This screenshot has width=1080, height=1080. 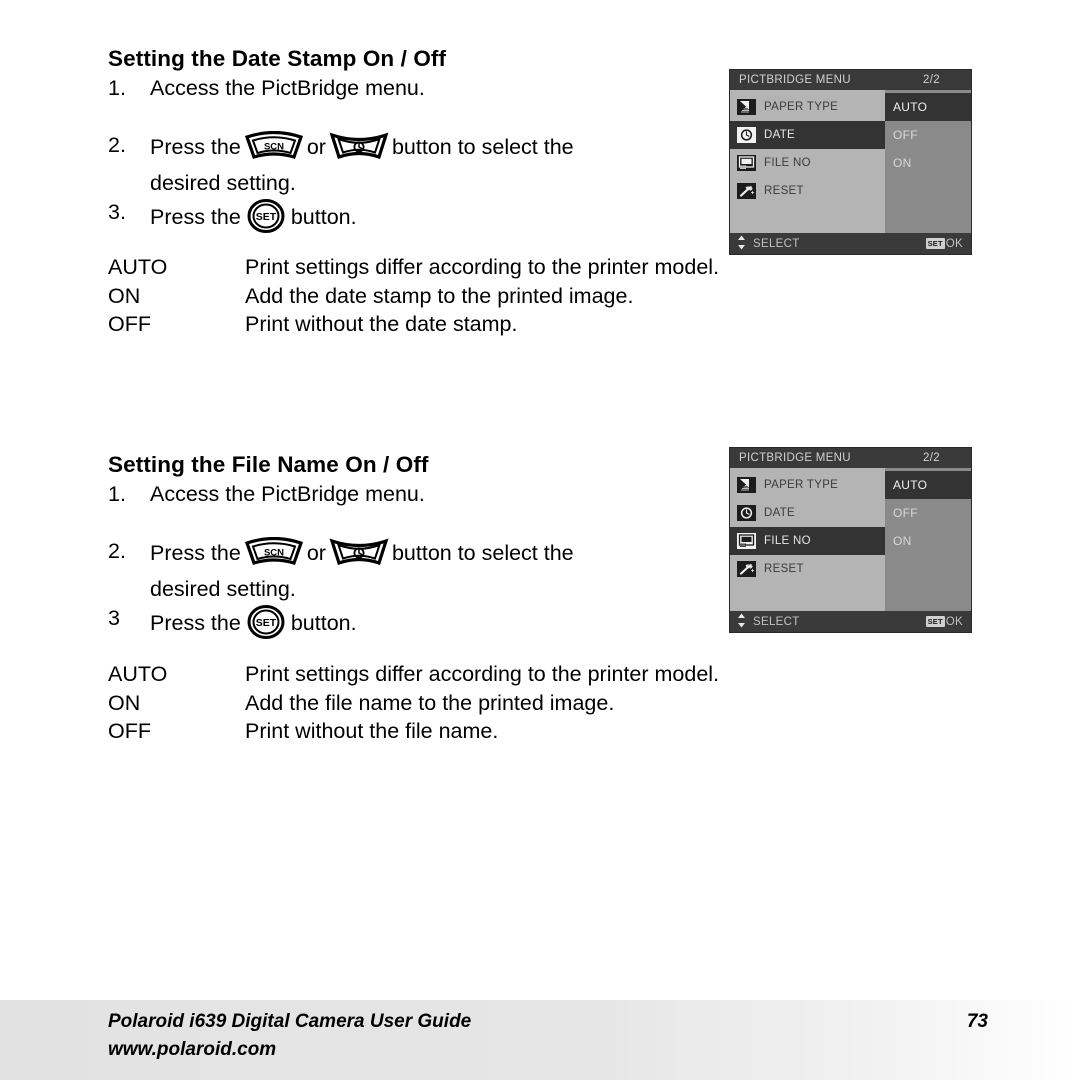 I want to click on footer-website-line: www.polaroid.com, so click(x=192, y=1049).